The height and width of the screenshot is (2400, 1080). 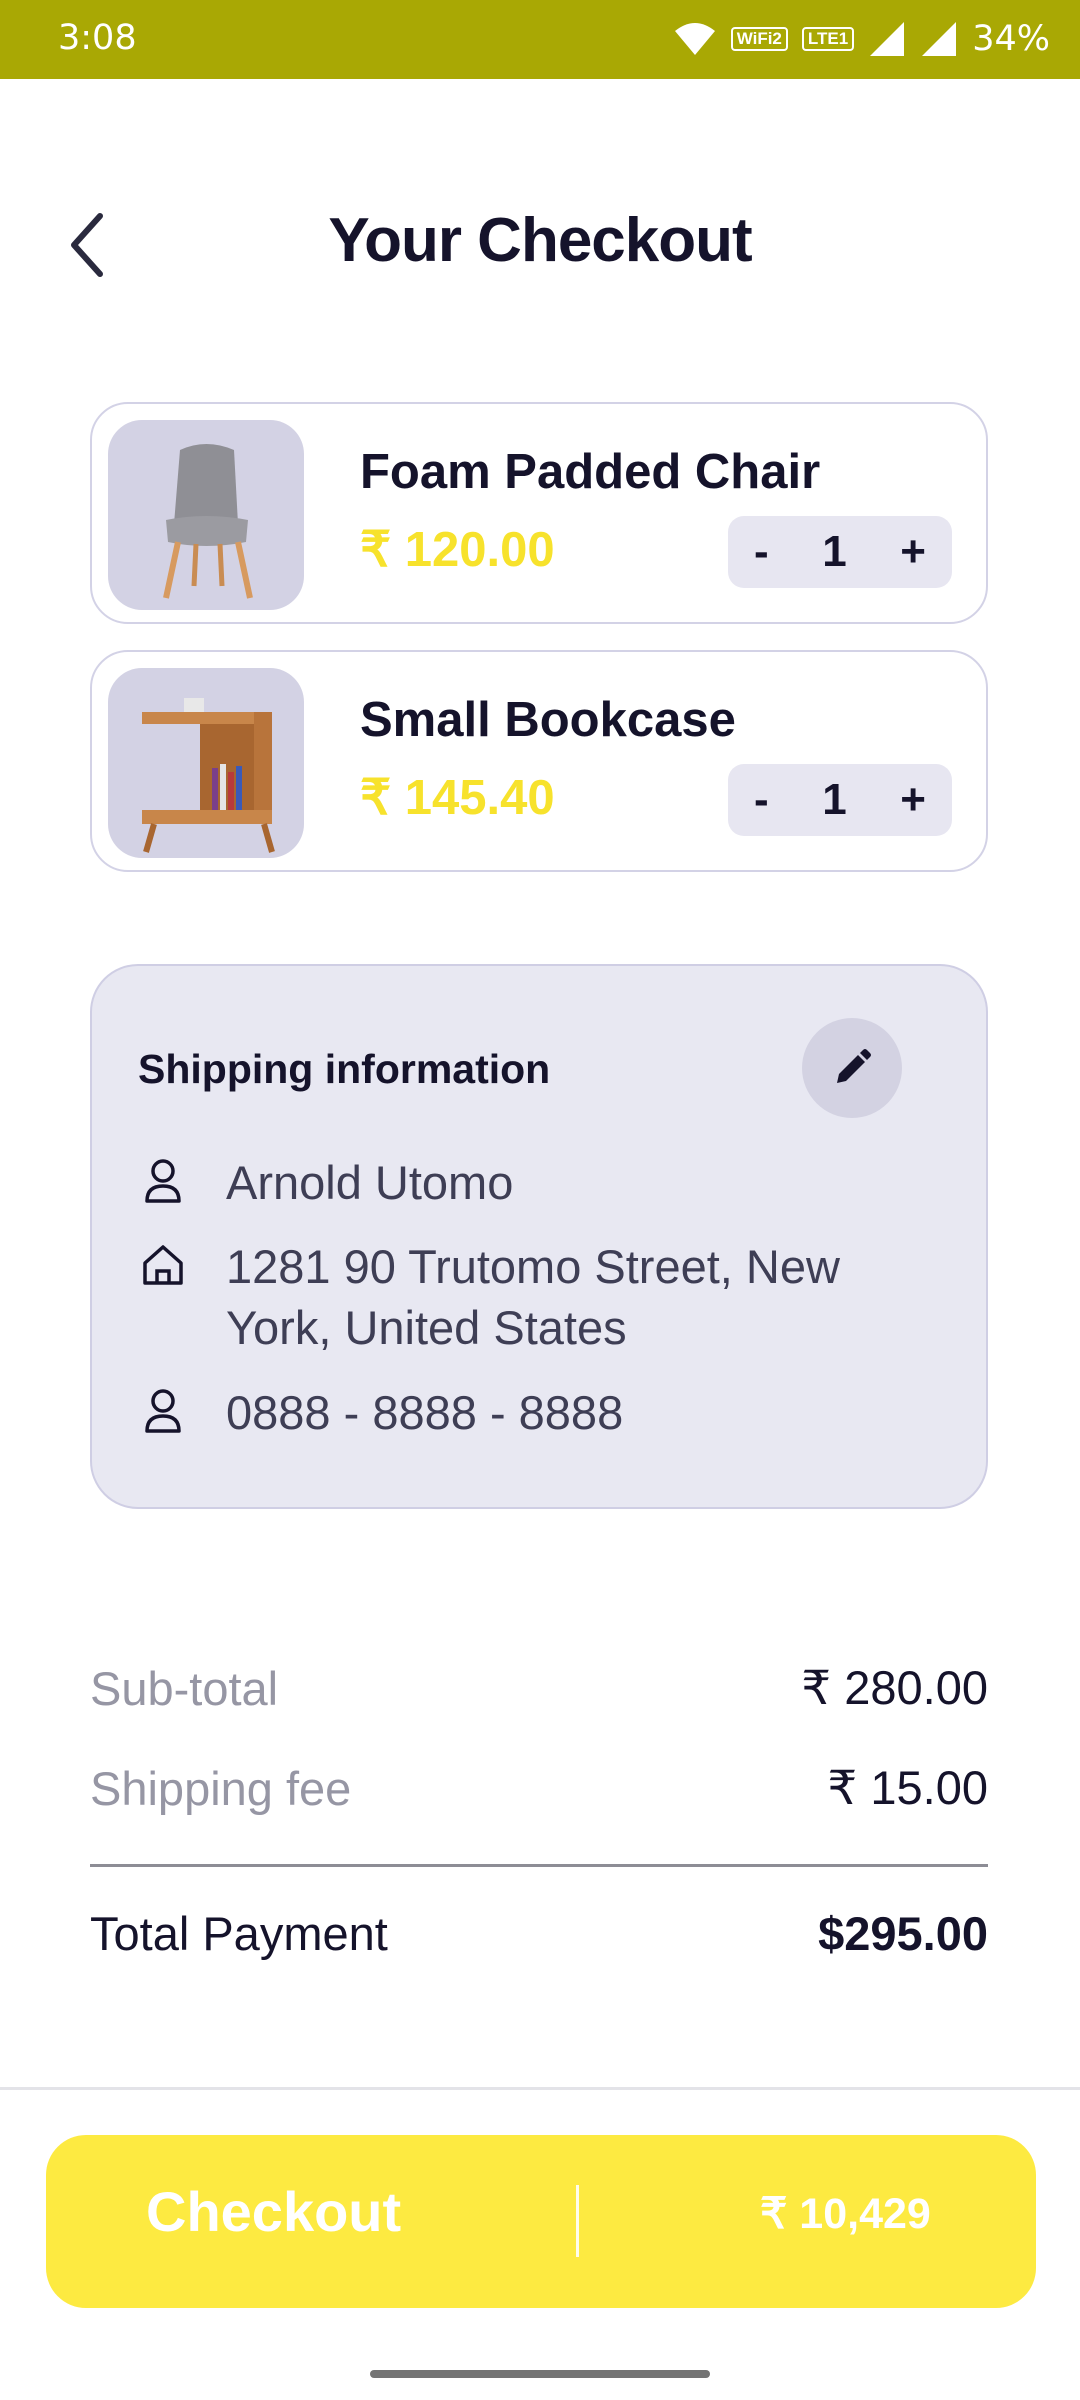 What do you see at coordinates (540, 2374) in the screenshot?
I see `home-indicator` at bounding box center [540, 2374].